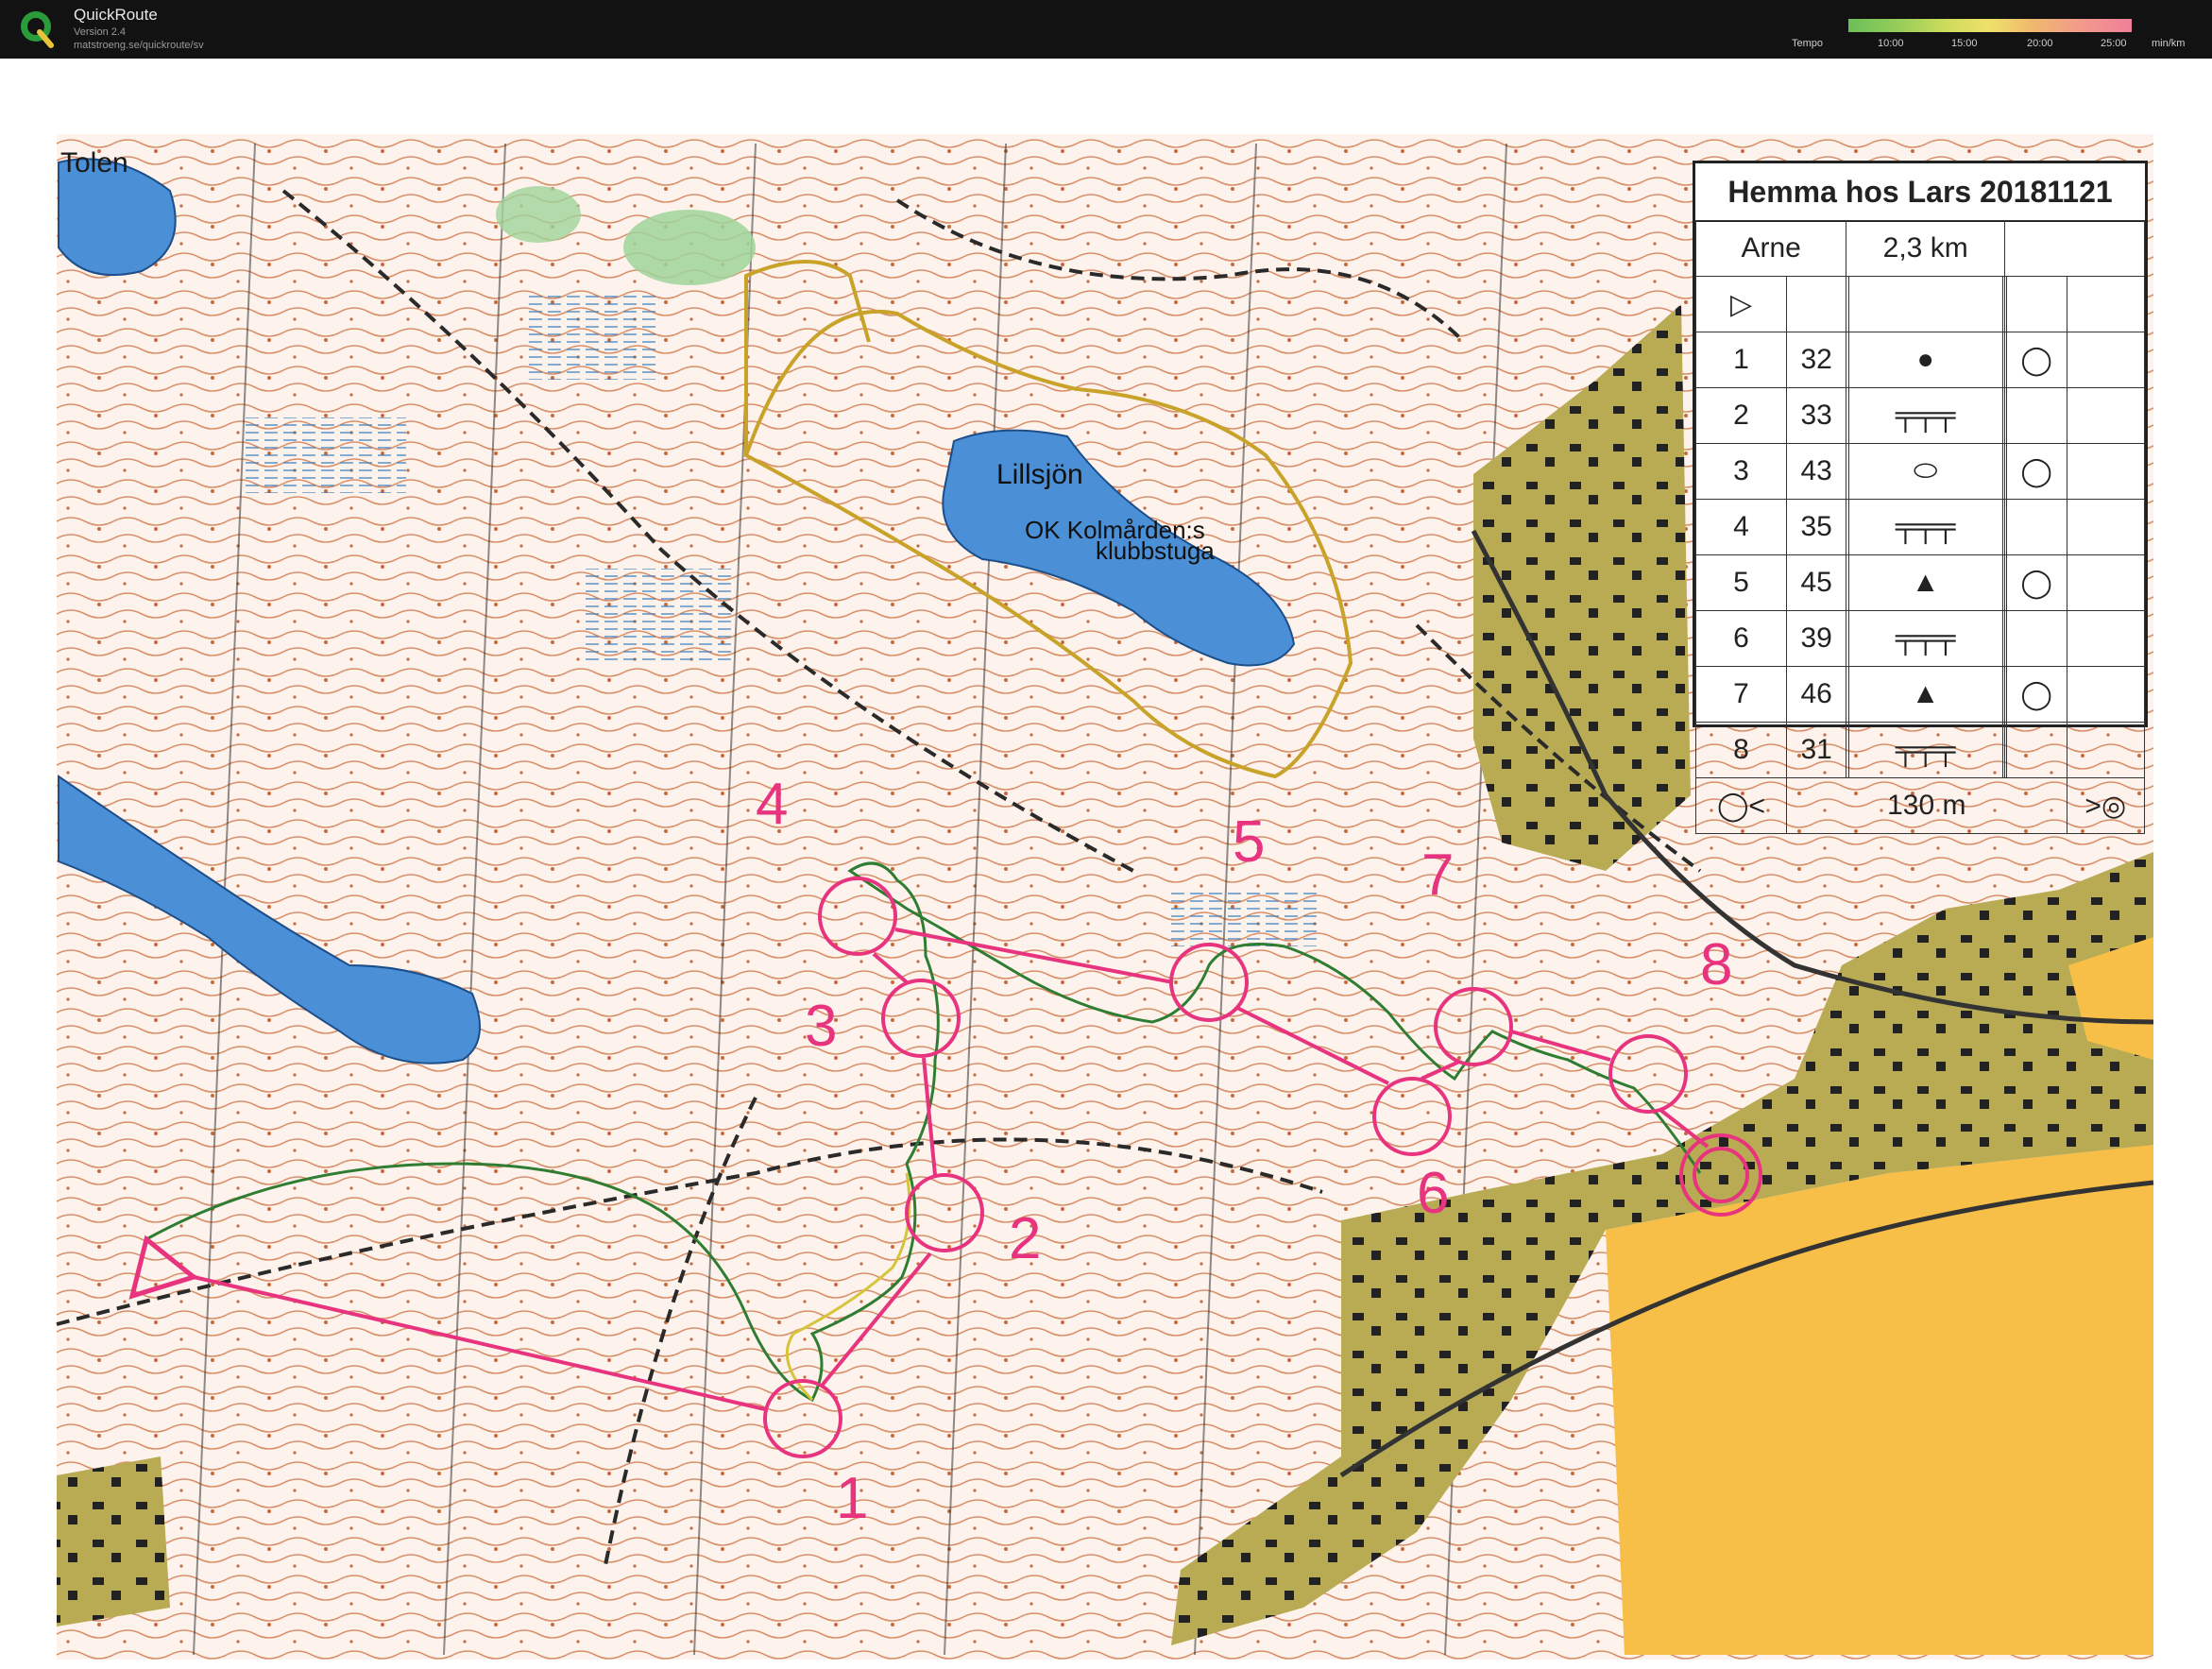 The image size is (2212, 1669). Describe the element at coordinates (1816, 639) in the screenshot. I see `control-code: 39` at that location.